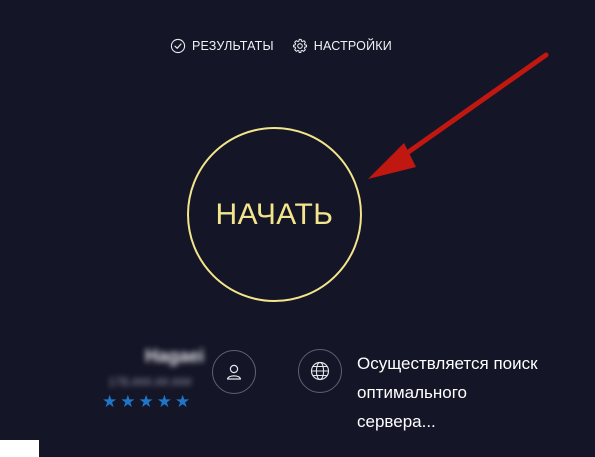 This screenshot has width=595, height=457. What do you see at coordinates (150, 382) in the screenshot?
I see `provider-ip: 178.###.##.###` at bounding box center [150, 382].